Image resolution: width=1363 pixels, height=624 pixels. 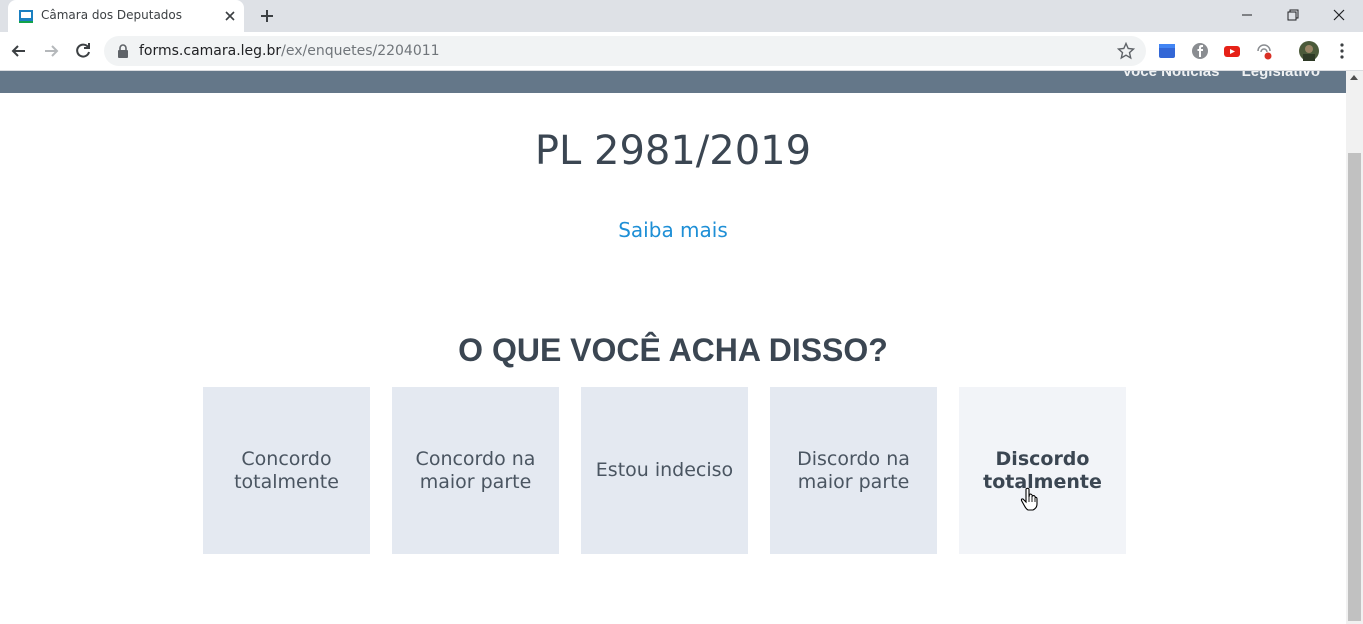 What do you see at coordinates (123, 51) in the screenshot?
I see `lock-icon` at bounding box center [123, 51].